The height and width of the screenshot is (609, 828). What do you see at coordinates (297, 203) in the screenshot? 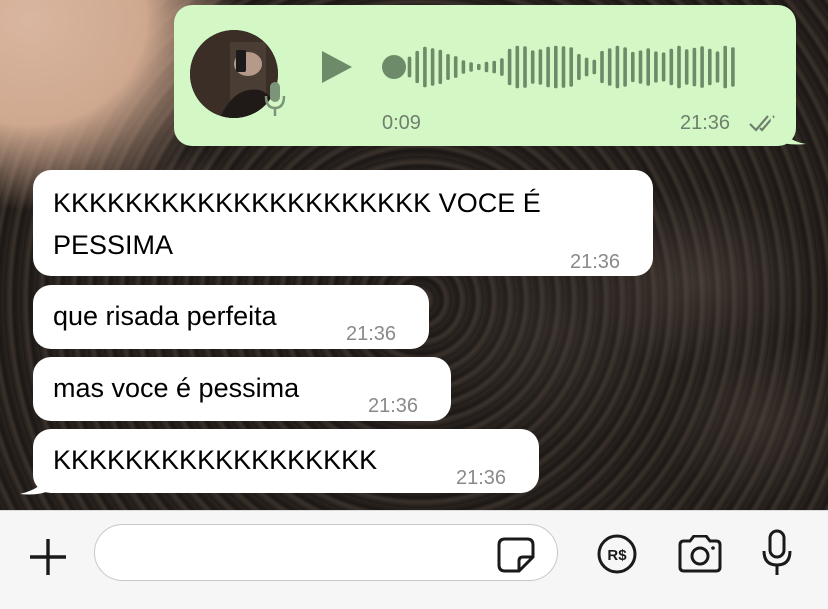
I see `message-text-line: KKKKKKKKKKKKKKKKKKKKK VOCE É` at bounding box center [297, 203].